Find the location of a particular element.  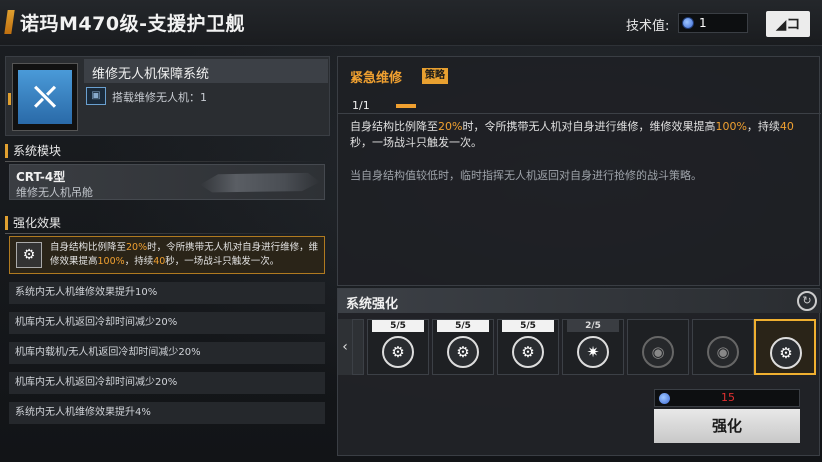

list-item: 机库内载机/无人机返回冷却时间减少20% is located at coordinates (167, 353).